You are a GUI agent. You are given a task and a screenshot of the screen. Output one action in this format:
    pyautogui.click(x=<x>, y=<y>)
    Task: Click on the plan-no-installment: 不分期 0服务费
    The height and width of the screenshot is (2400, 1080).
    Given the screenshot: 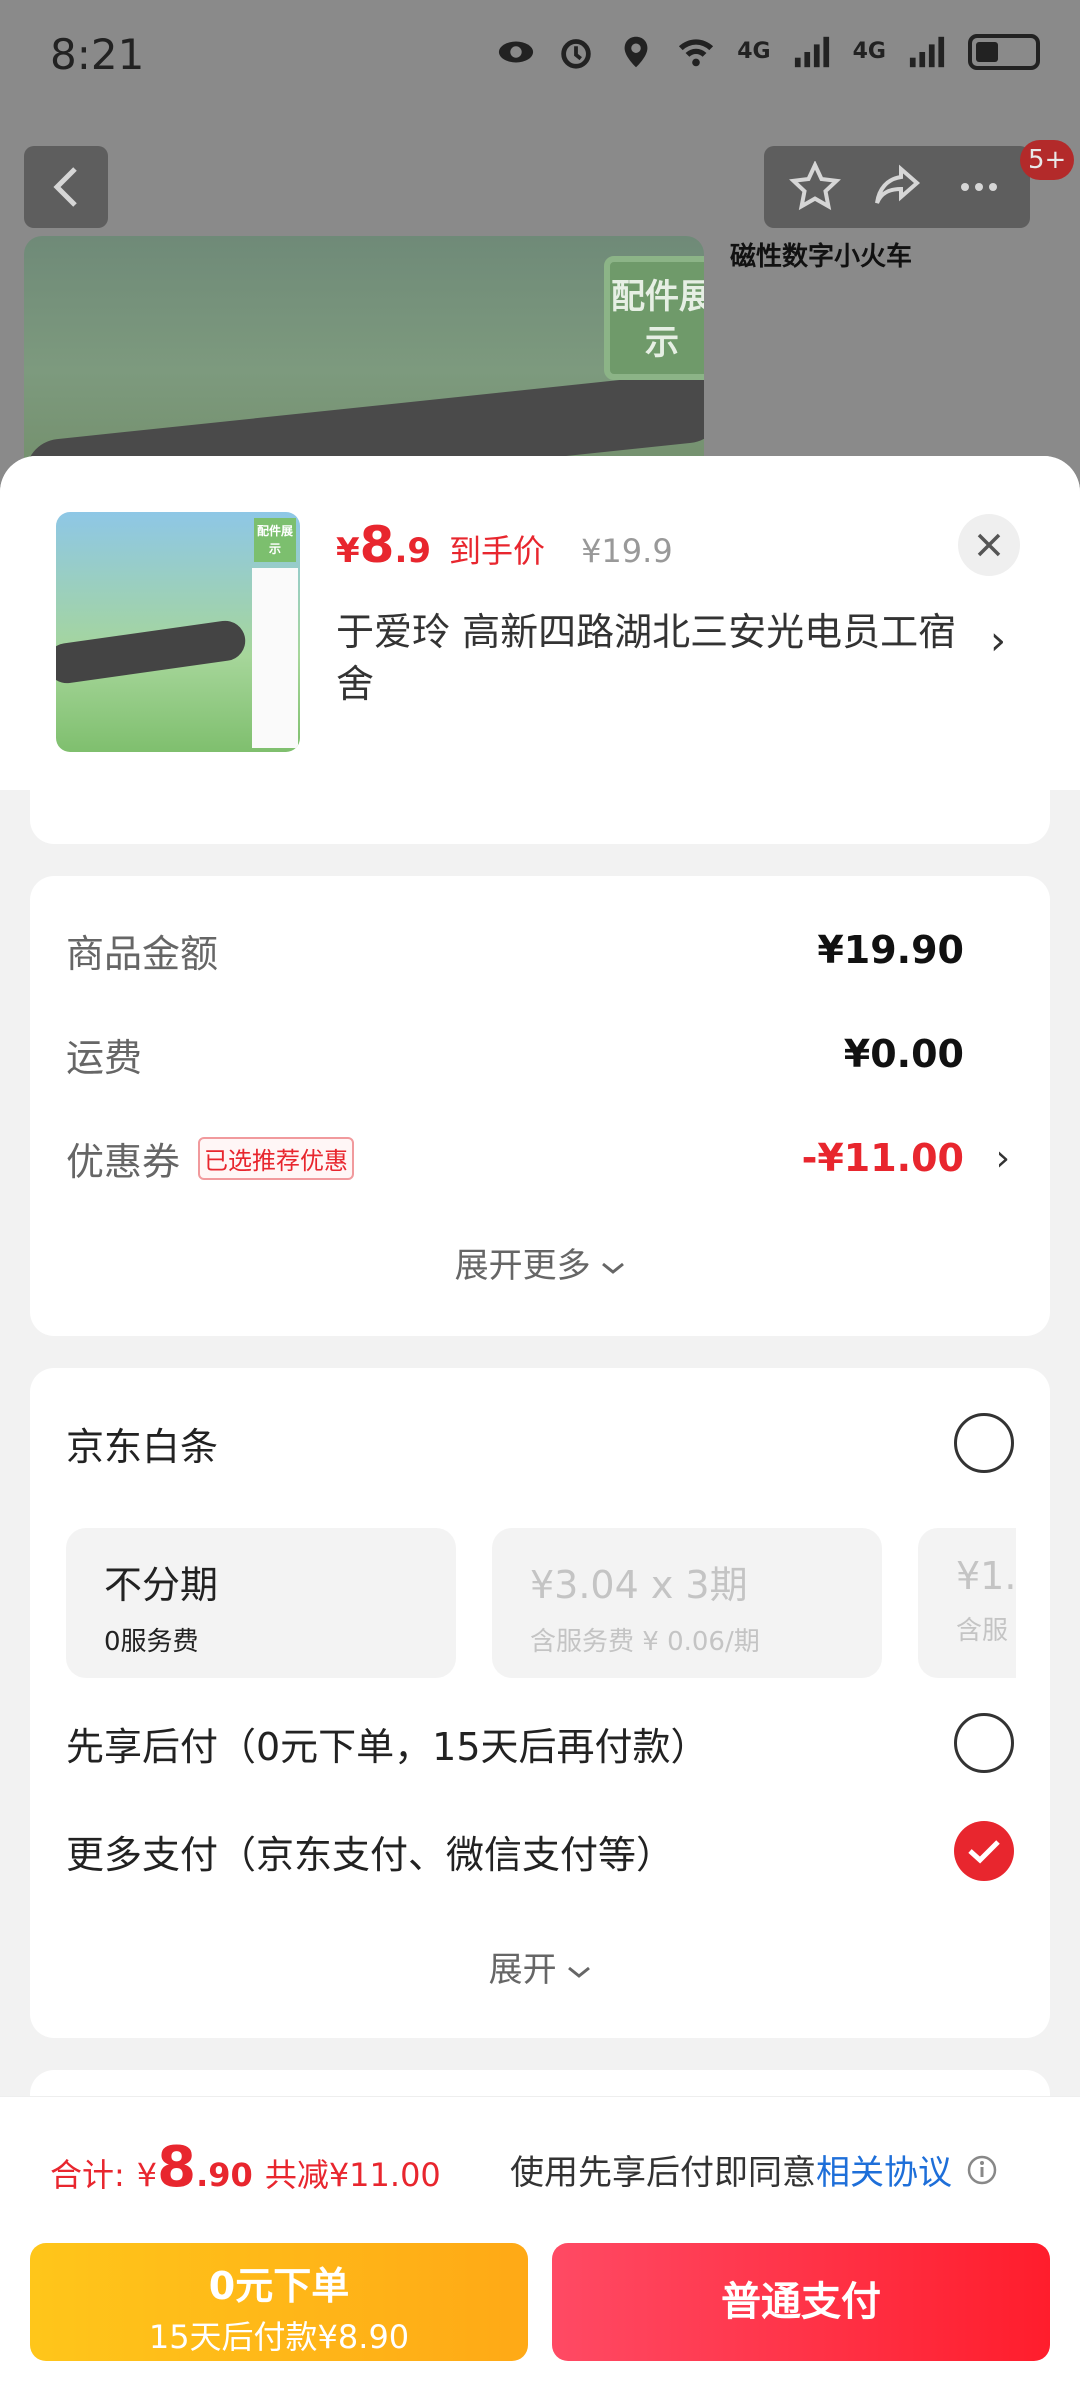 What is the action you would take?
    pyautogui.click(x=261, y=1603)
    